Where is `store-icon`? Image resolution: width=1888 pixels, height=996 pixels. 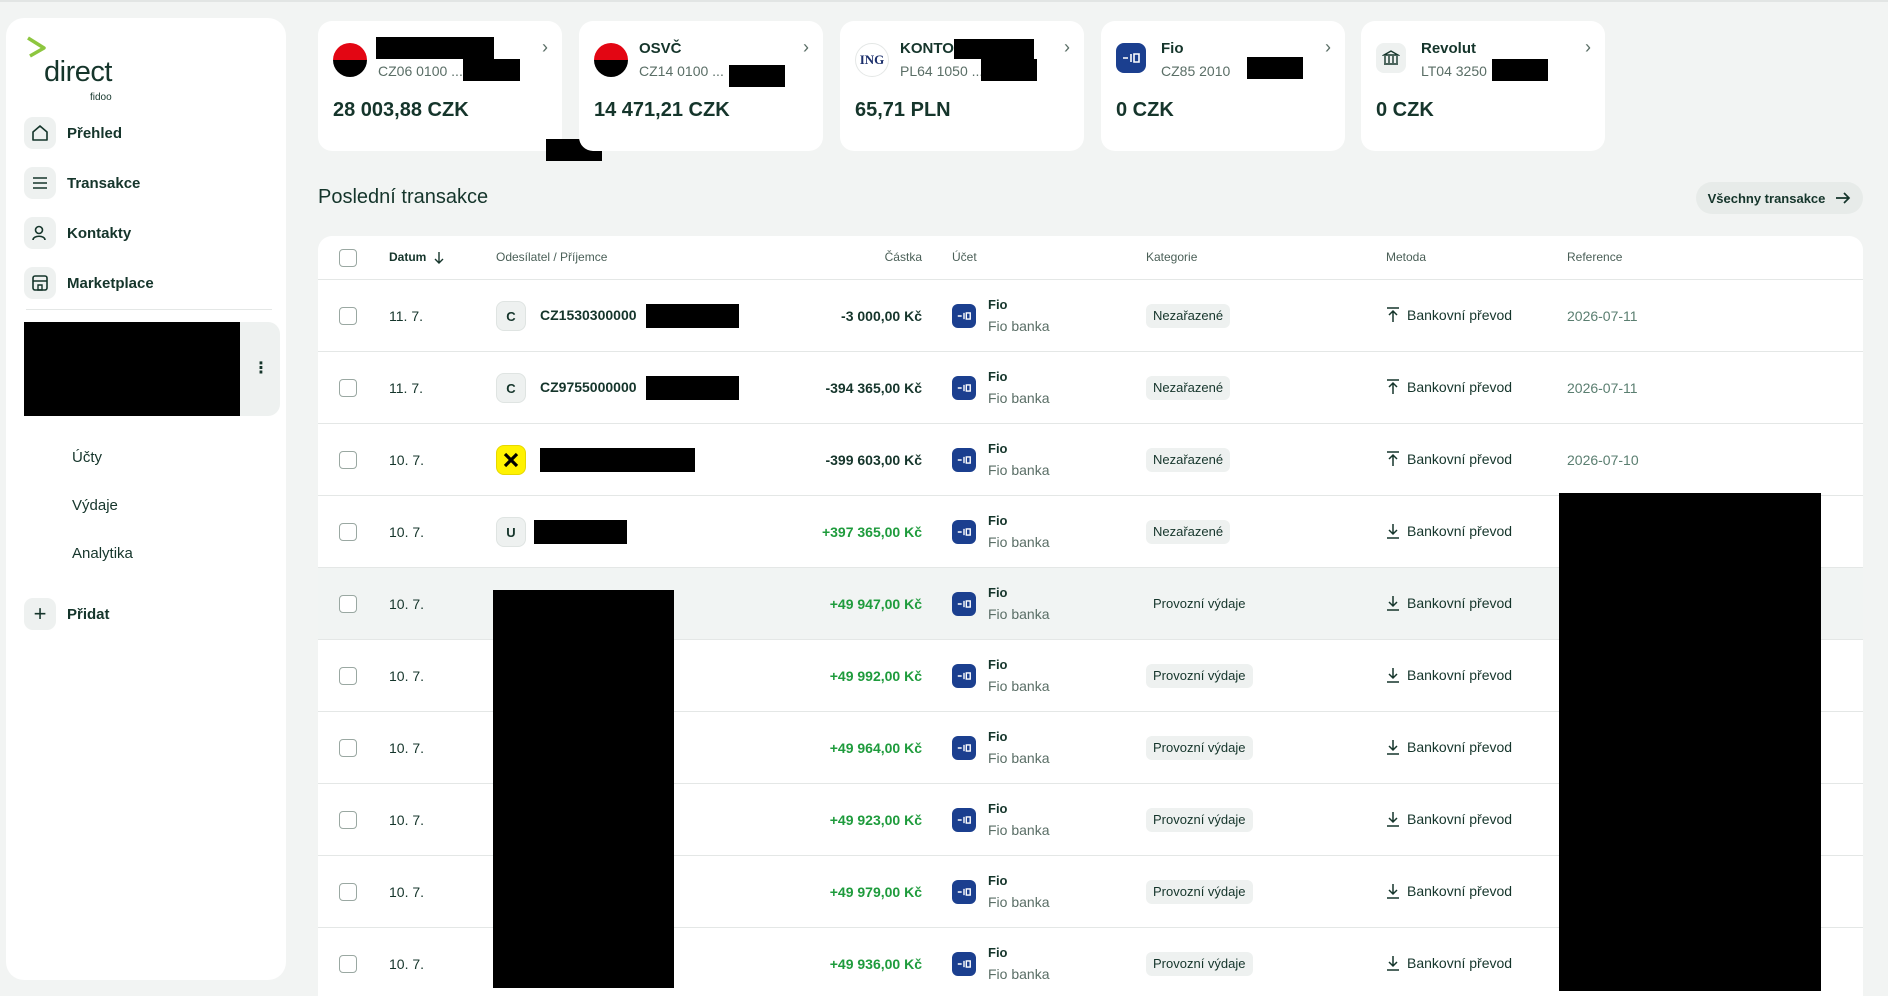 store-icon is located at coordinates (40, 283).